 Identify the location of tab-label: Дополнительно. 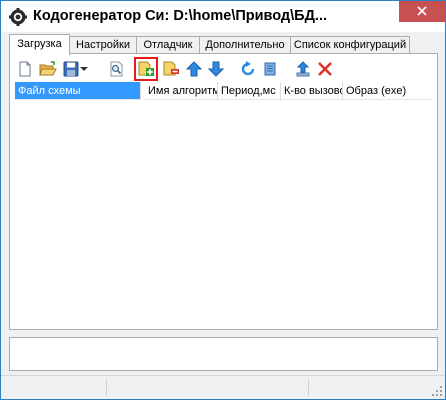
(245, 45).